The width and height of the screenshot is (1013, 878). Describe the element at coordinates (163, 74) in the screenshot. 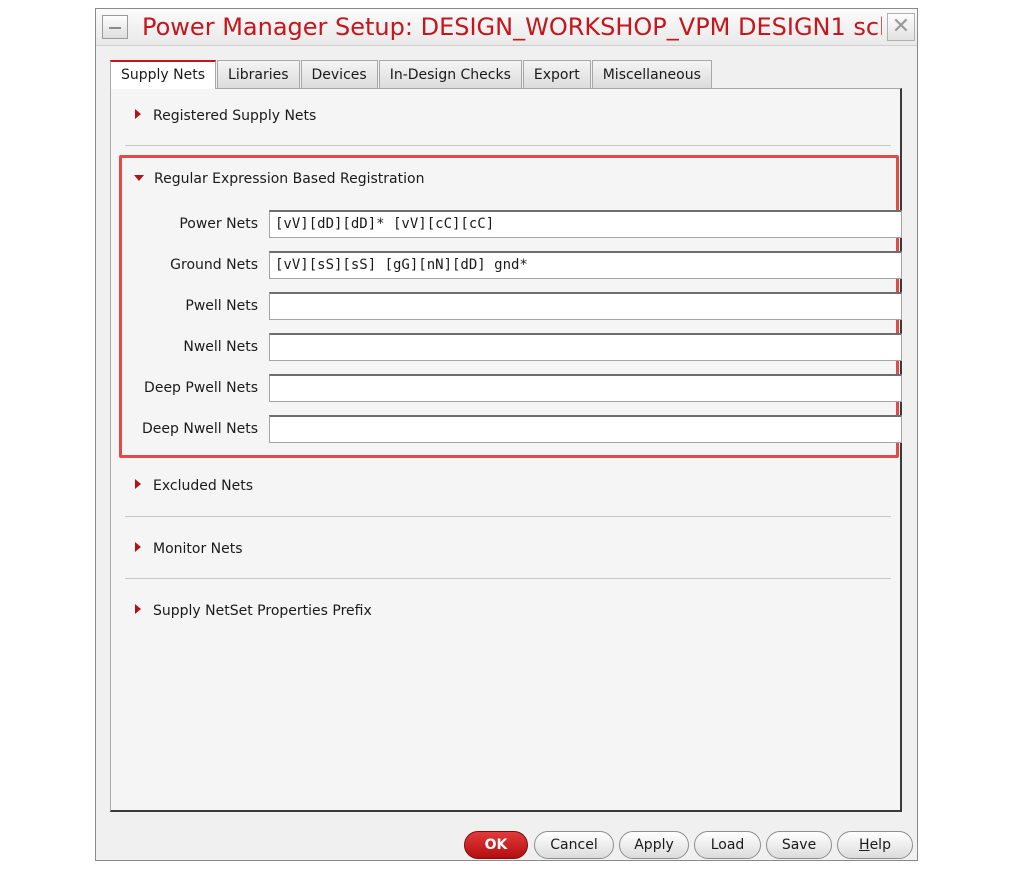

I see `tab-supply-nets: Supply Nets` at that location.